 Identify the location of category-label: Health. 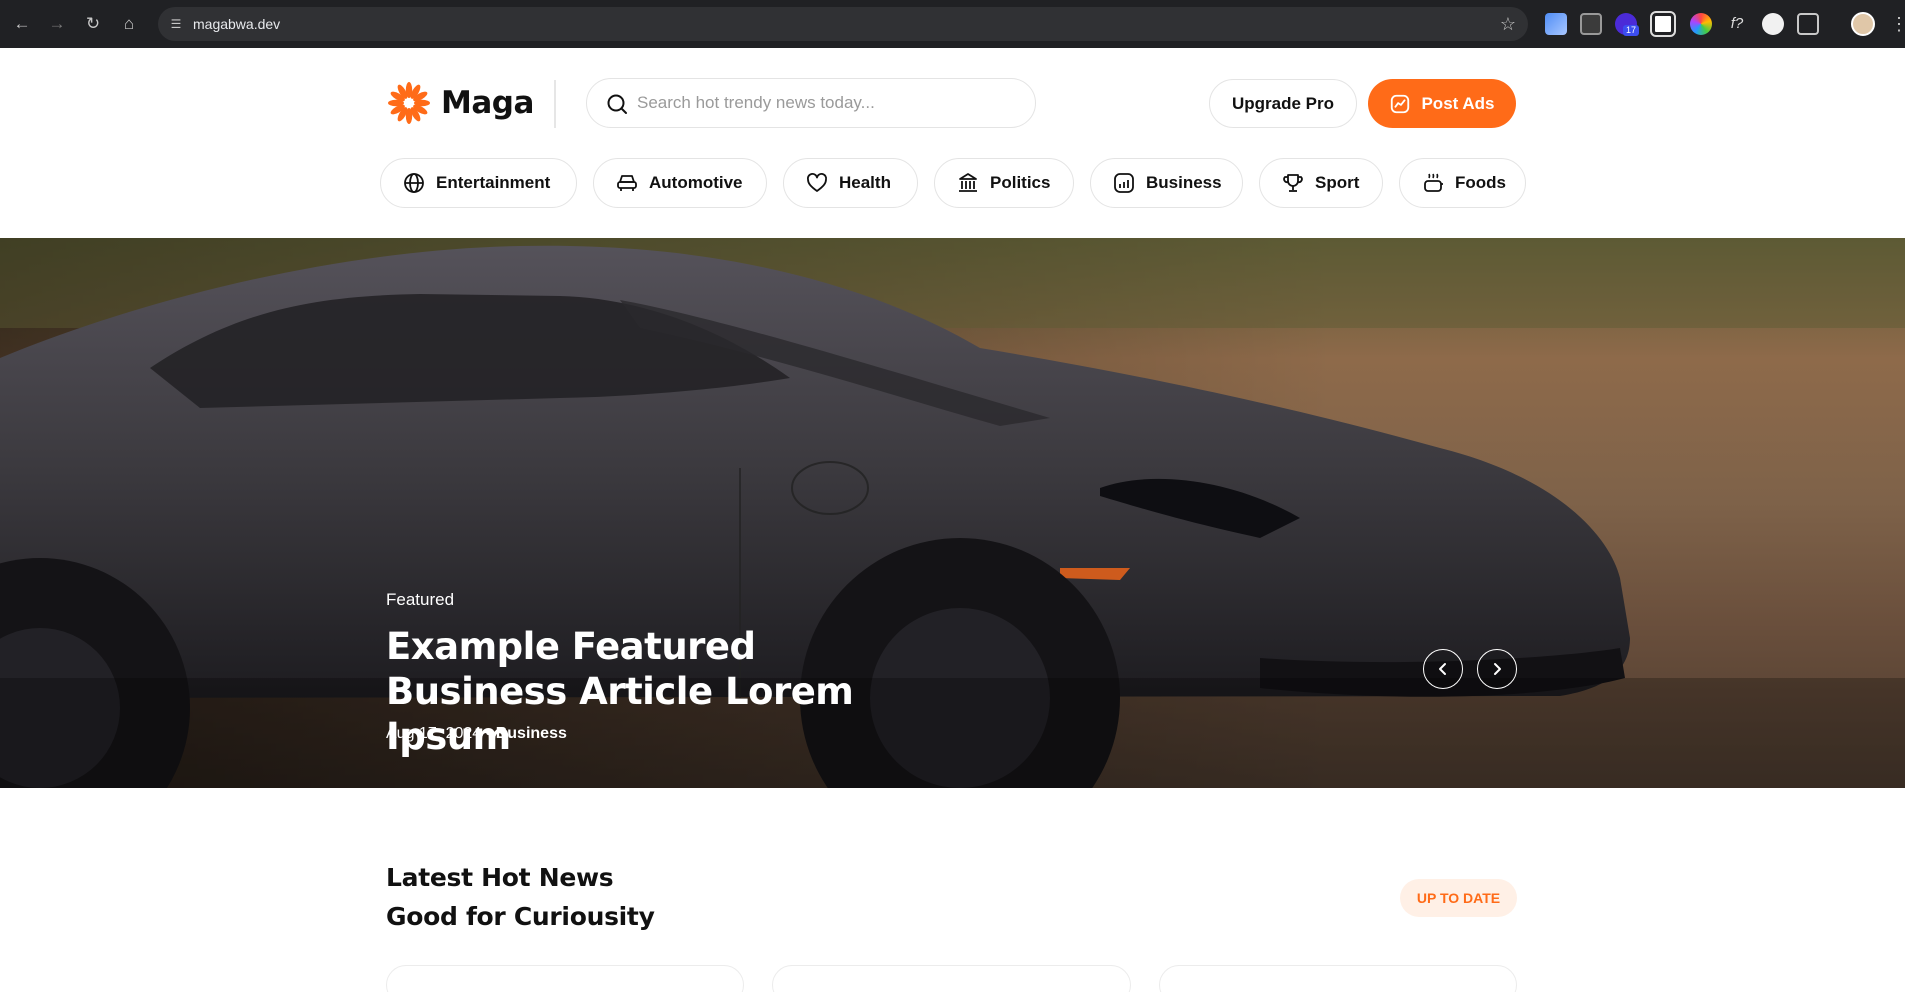
(865, 182).